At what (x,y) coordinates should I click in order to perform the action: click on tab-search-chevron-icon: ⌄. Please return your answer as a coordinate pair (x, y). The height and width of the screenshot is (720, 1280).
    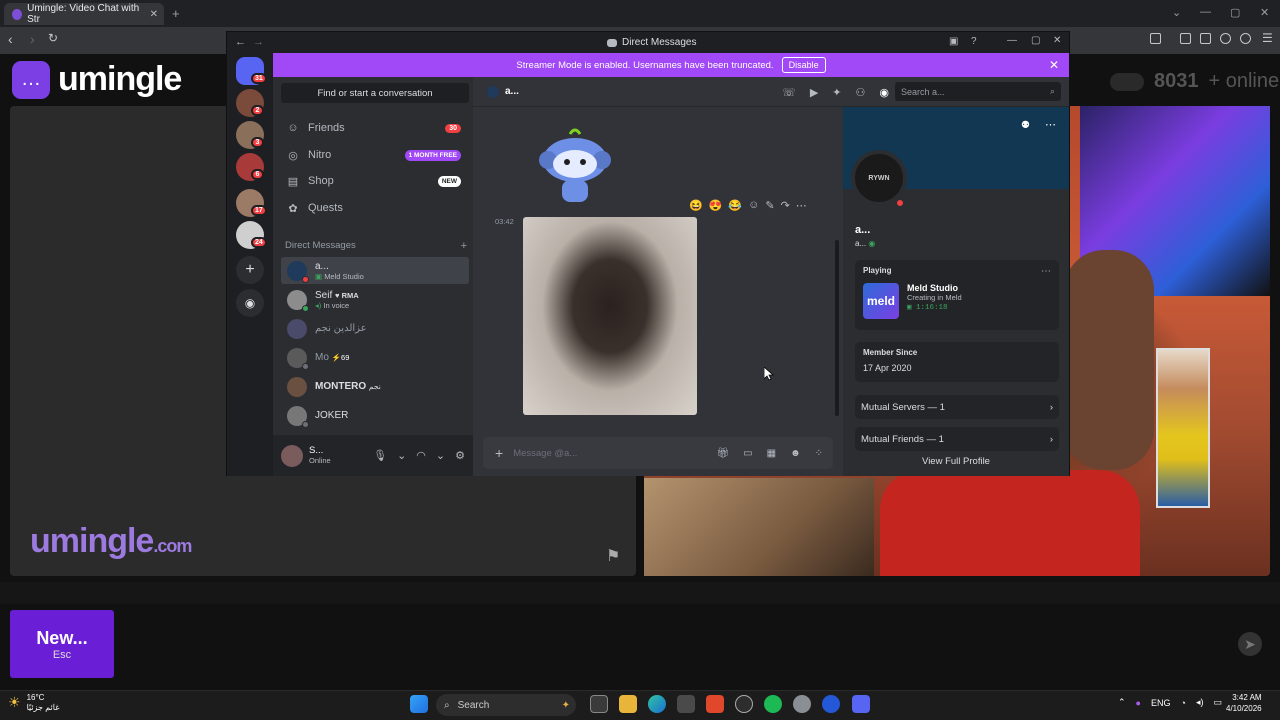
    Looking at the image, I should click on (1176, 12).